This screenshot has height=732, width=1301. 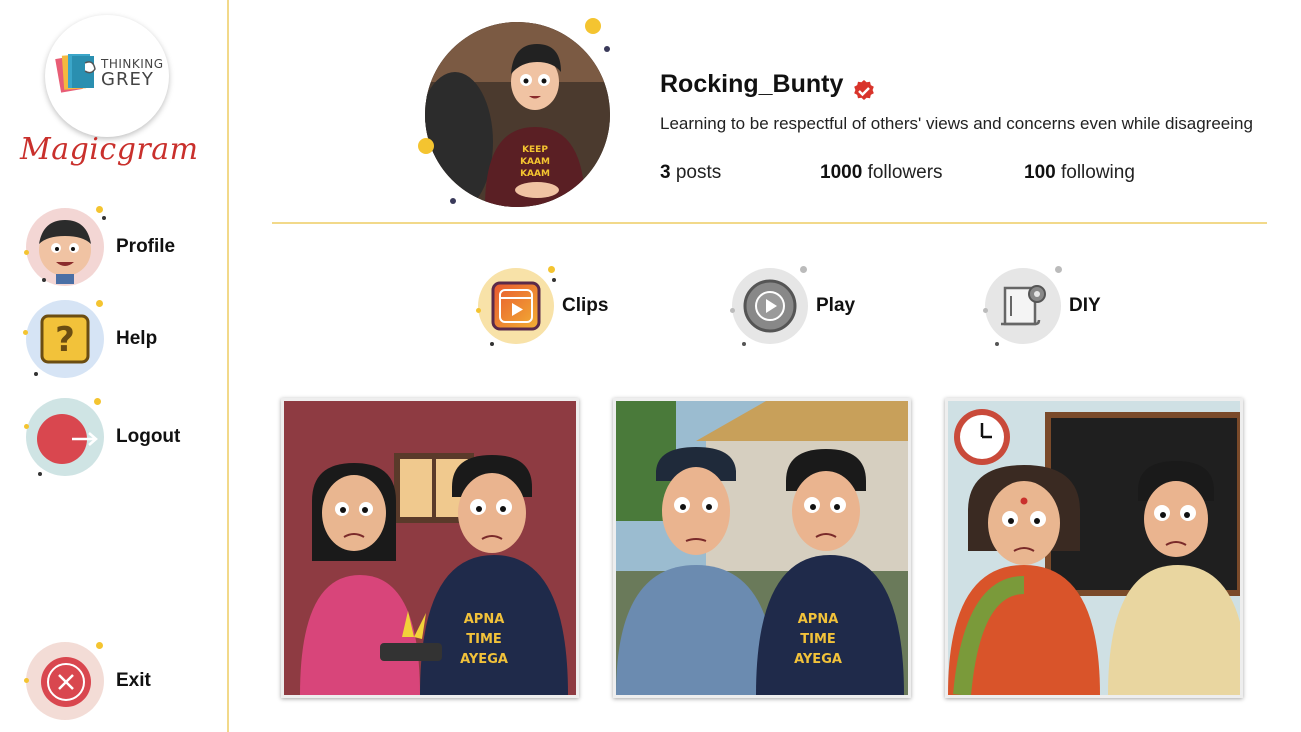 I want to click on tab-play: Play, so click(x=793, y=306).